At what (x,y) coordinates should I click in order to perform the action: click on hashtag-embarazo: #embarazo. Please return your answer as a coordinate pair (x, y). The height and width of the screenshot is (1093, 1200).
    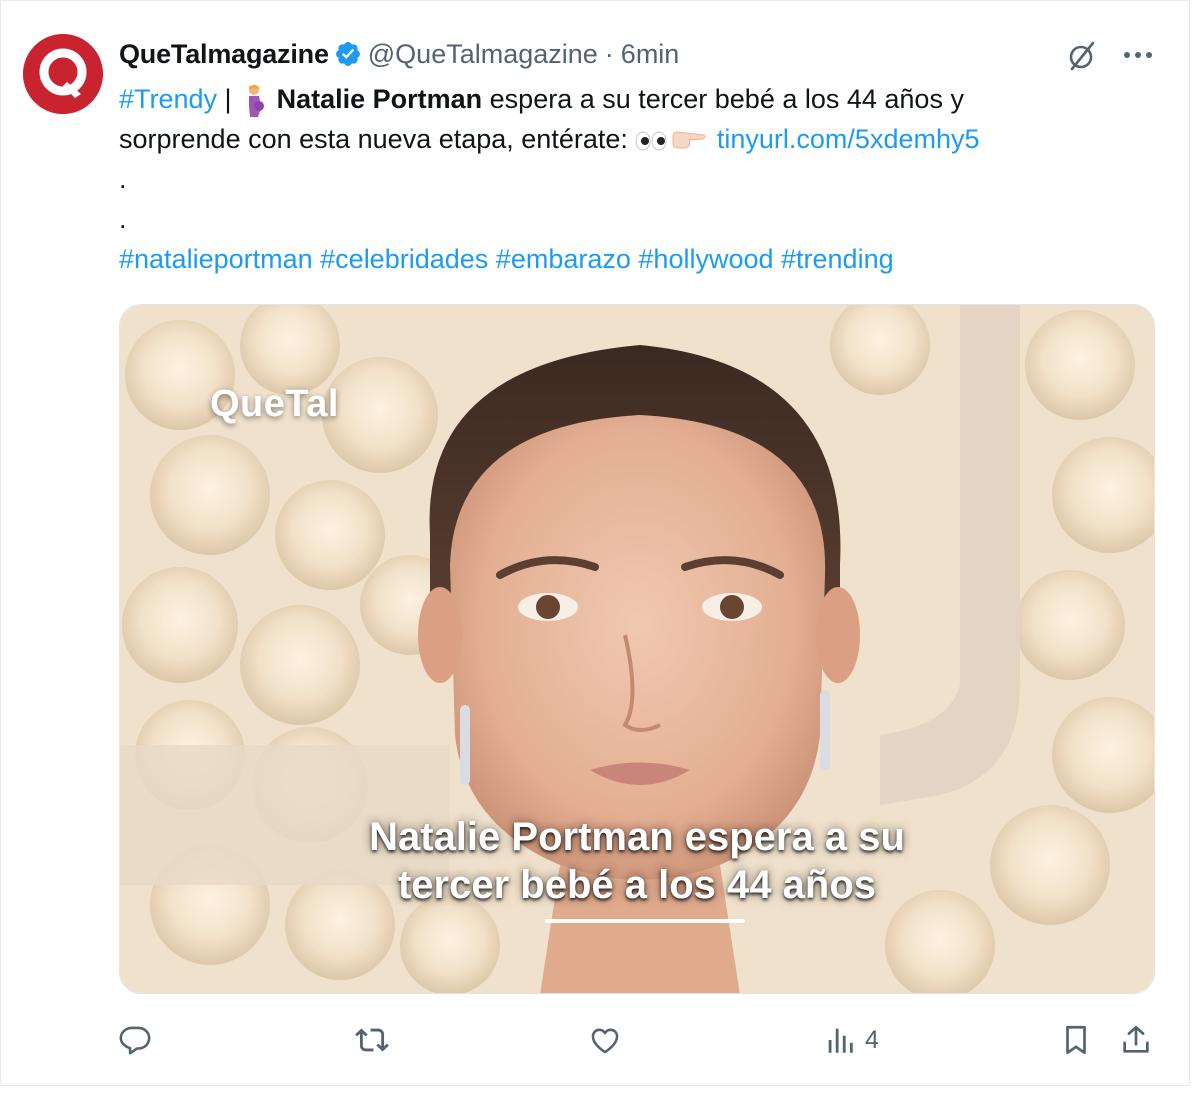
    Looking at the image, I should click on (563, 259).